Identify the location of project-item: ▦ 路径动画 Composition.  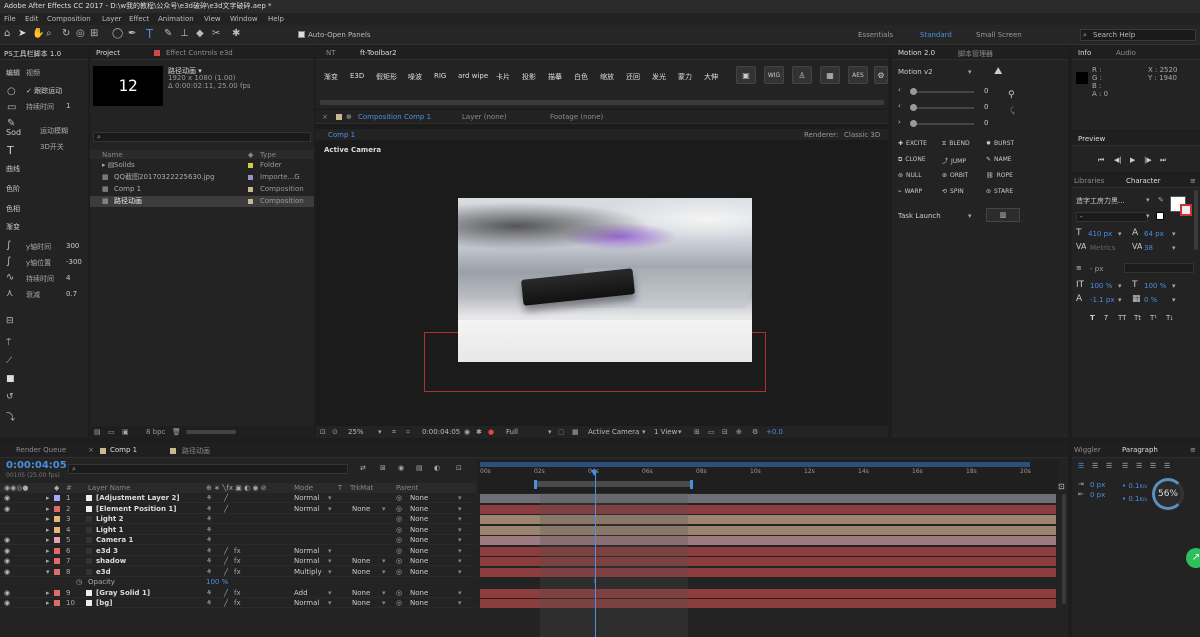
(202, 201).